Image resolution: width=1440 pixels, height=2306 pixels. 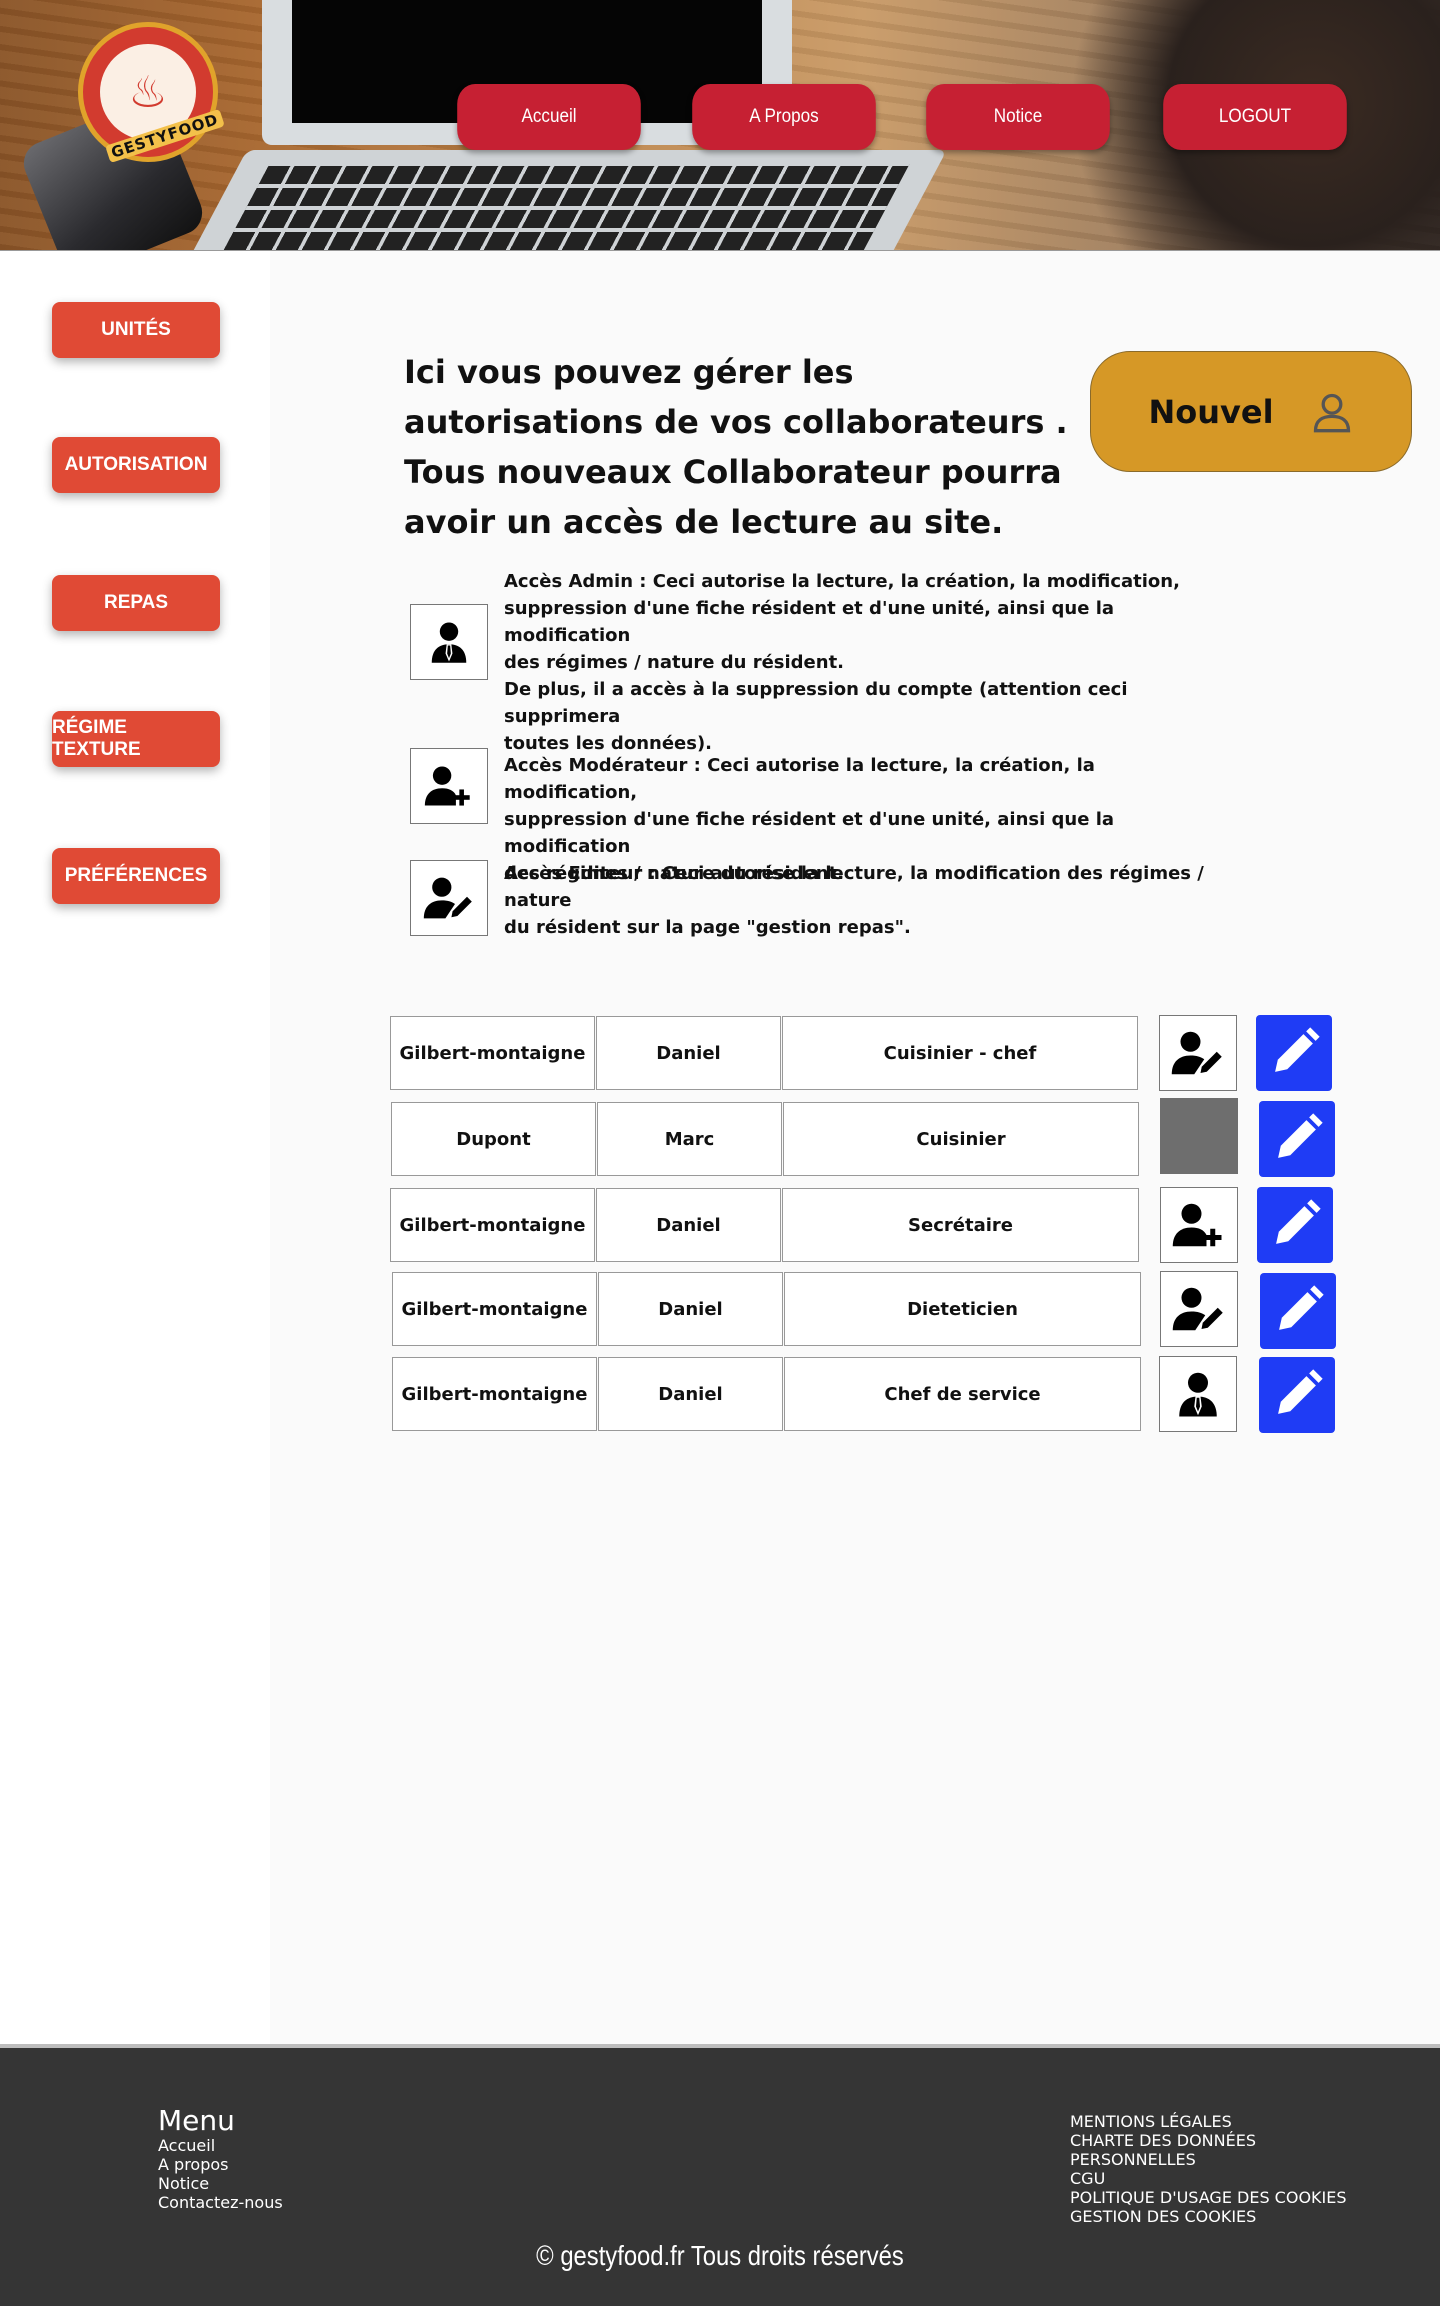 What do you see at coordinates (492, 1053) in the screenshot?
I see `row1-nom-cell: Gilbert-montaigne` at bounding box center [492, 1053].